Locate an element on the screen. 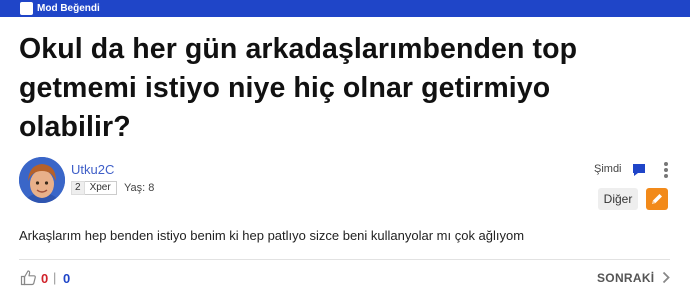 The image size is (690, 301). avatar-image is located at coordinates (42, 180).